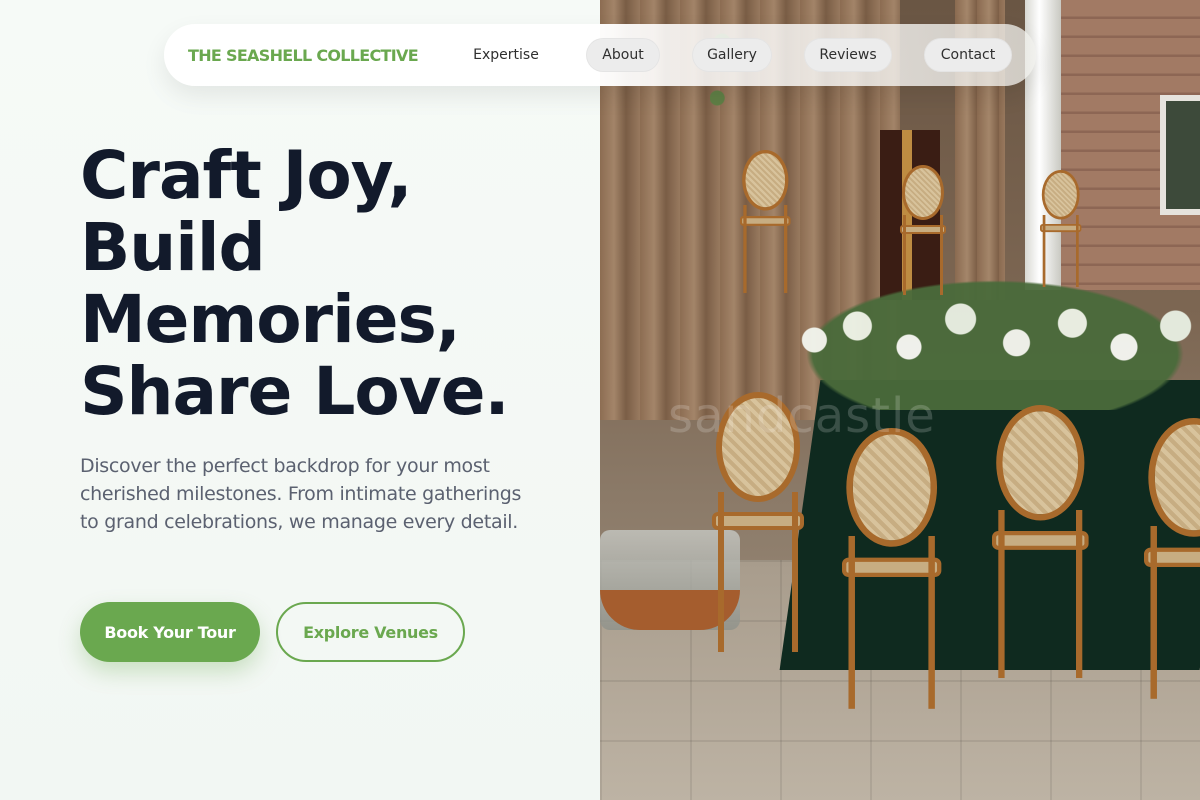  What do you see at coordinates (170, 632) in the screenshot?
I see `book-tour-button: Book Your Tour` at bounding box center [170, 632].